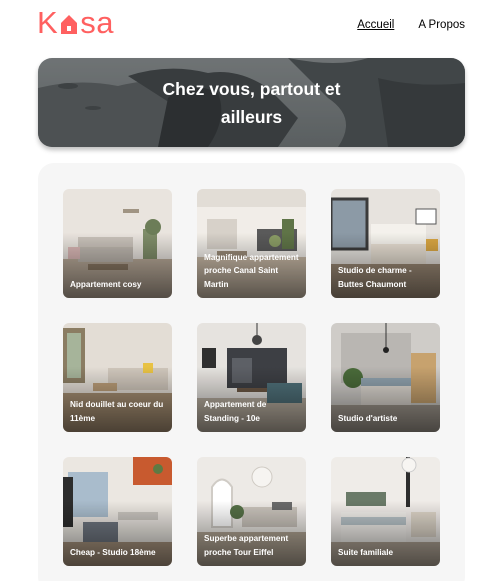 Image resolution: width=499 pixels, height=581 pixels. Describe the element at coordinates (441, 25) in the screenshot. I see `nav-link-a-propos: A Propos` at that location.